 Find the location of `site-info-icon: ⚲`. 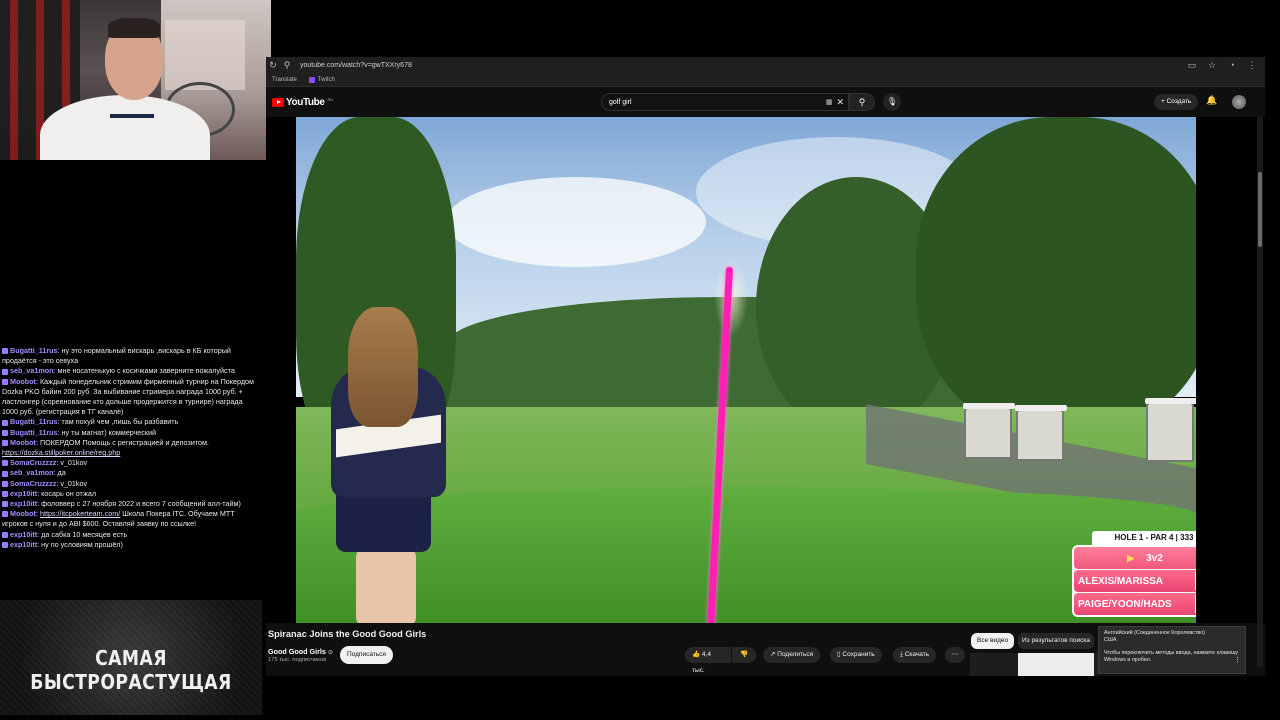

site-info-icon: ⚲ is located at coordinates (287, 65).